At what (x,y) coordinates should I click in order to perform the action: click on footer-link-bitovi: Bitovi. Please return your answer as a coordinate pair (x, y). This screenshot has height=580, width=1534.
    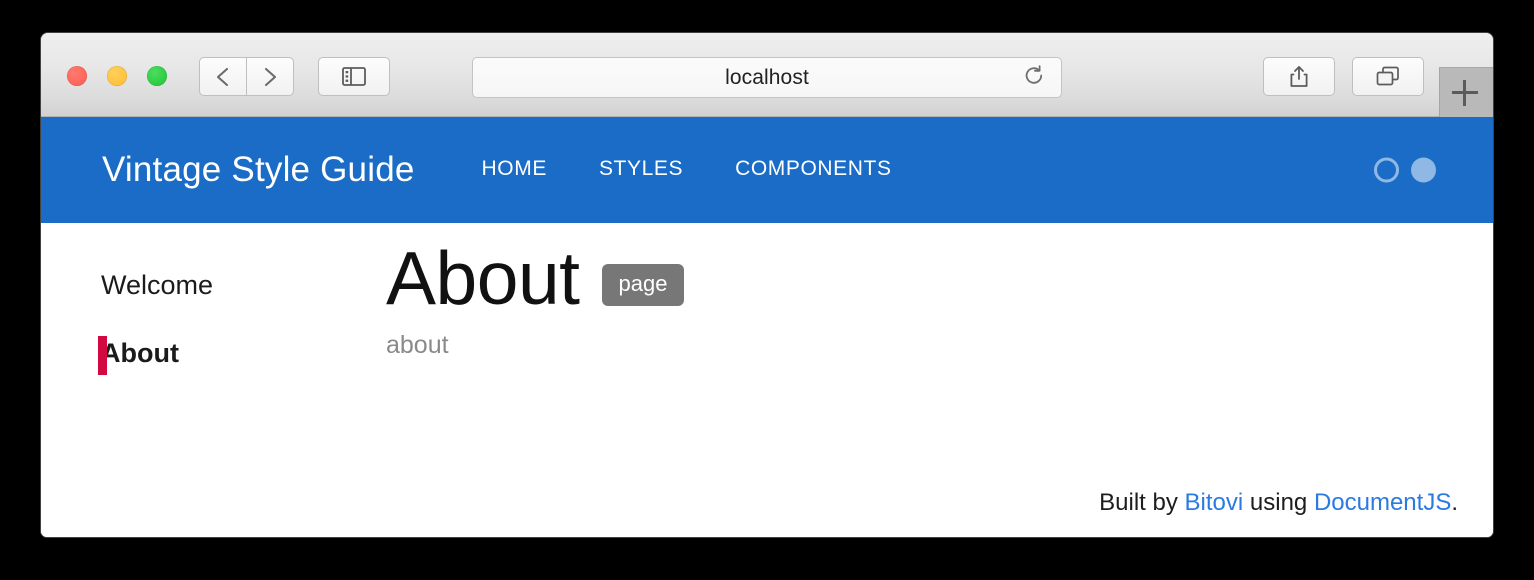
    Looking at the image, I should click on (1214, 502).